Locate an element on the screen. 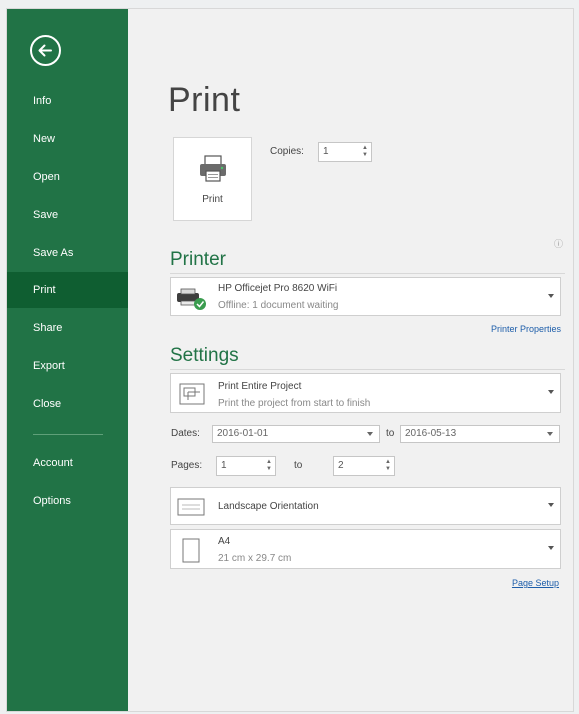 Image resolution: width=579 pixels, height=714 pixels. orientation-value: Landscape Orientation is located at coordinates (268, 506).